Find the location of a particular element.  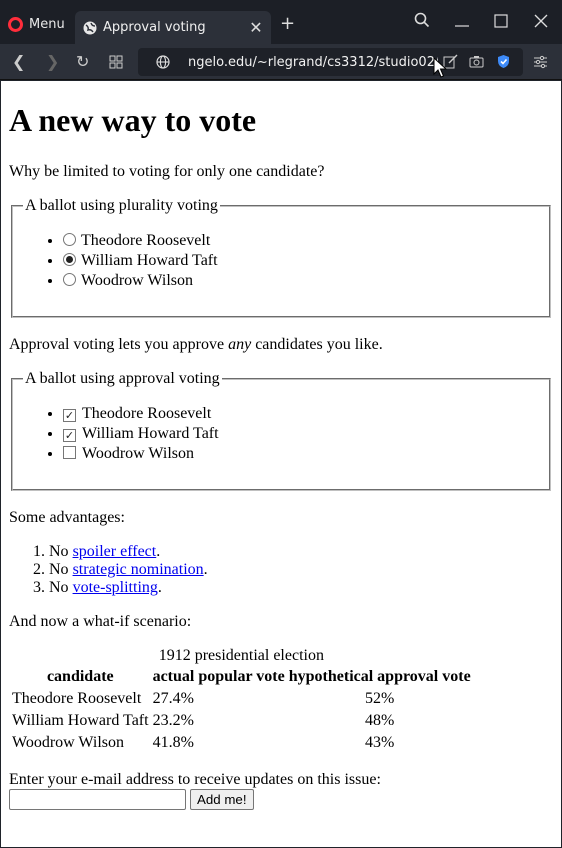

checkbox-theodore-roosevelt: ✓ is located at coordinates (69, 415).